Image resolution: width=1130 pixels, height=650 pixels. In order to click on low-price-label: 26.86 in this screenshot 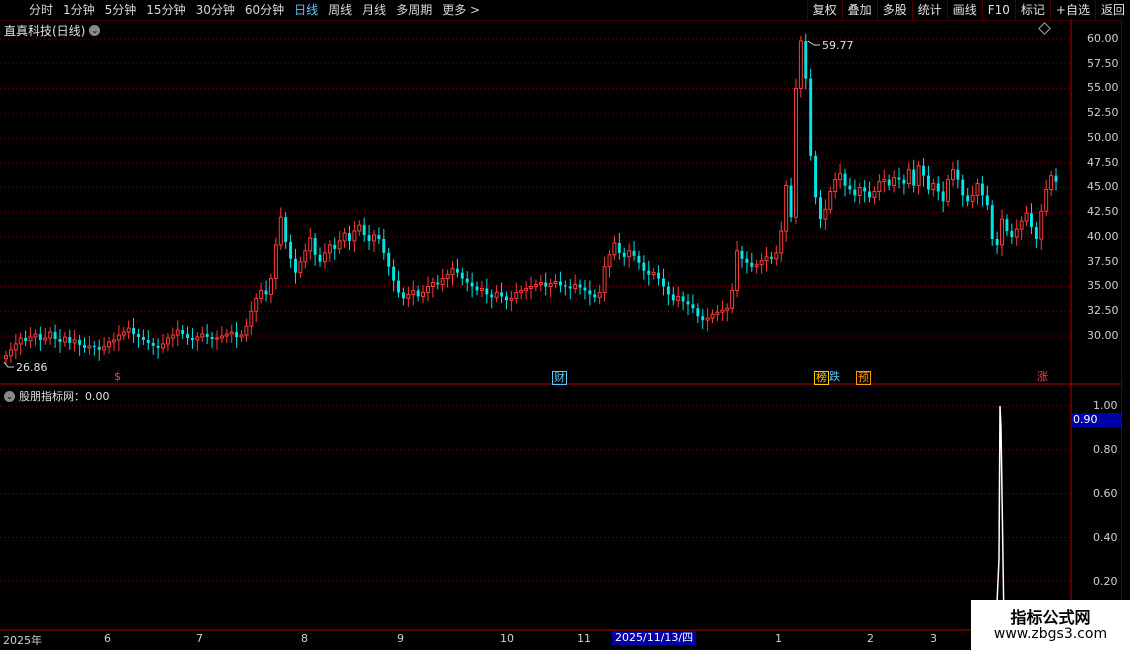, I will do `click(32, 367)`.